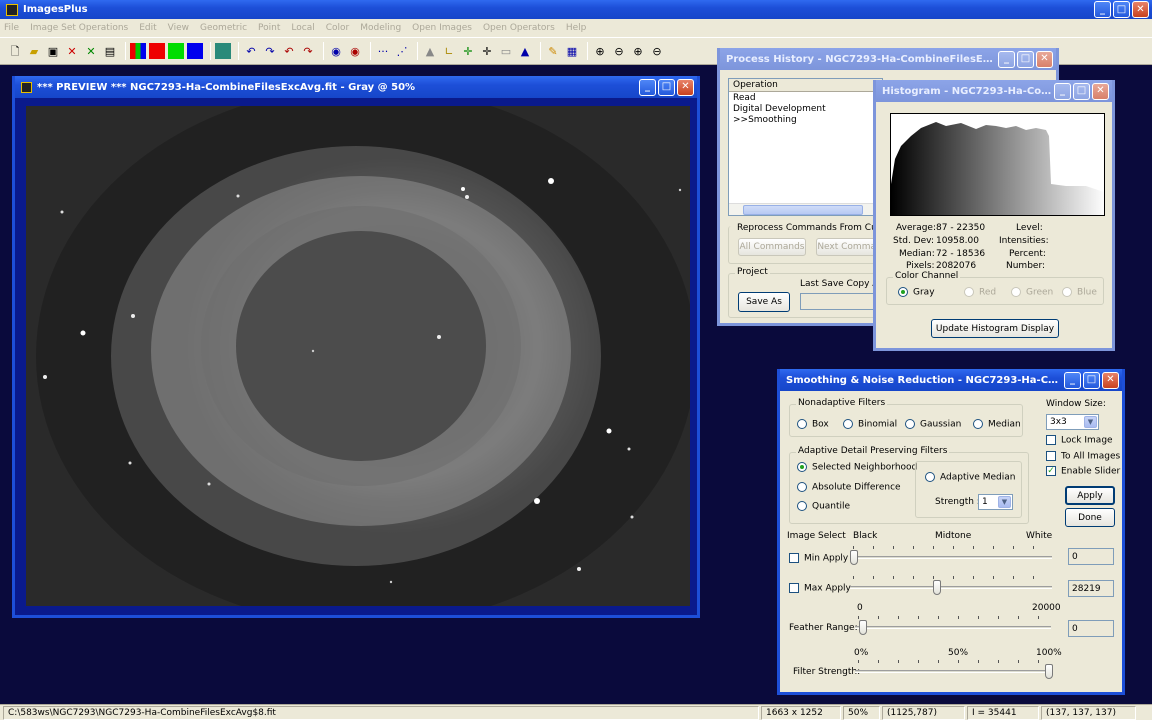  Describe the element at coordinates (1032, 292) in the screenshot. I see `channel-green: Green` at that location.